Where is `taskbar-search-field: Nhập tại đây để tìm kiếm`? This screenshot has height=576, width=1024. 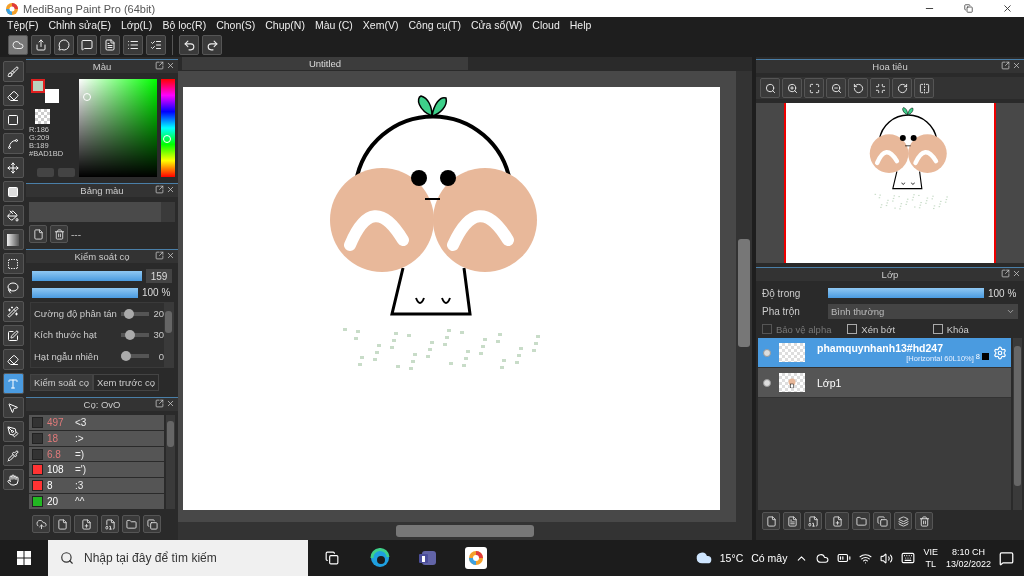 taskbar-search-field: Nhập tại đây để tìm kiếm is located at coordinates (178, 558).